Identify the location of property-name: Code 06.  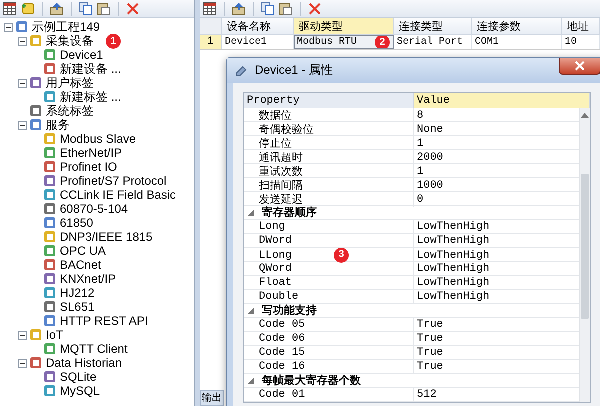
(282, 338).